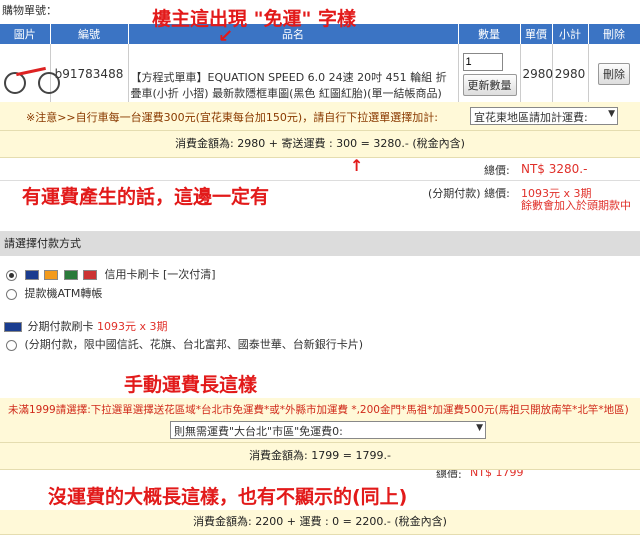 The image size is (640, 535). Describe the element at coordinates (320, 456) in the screenshot. I see `total-amount-bar-2: 消費金額為: 1799 = 1799.-` at that location.